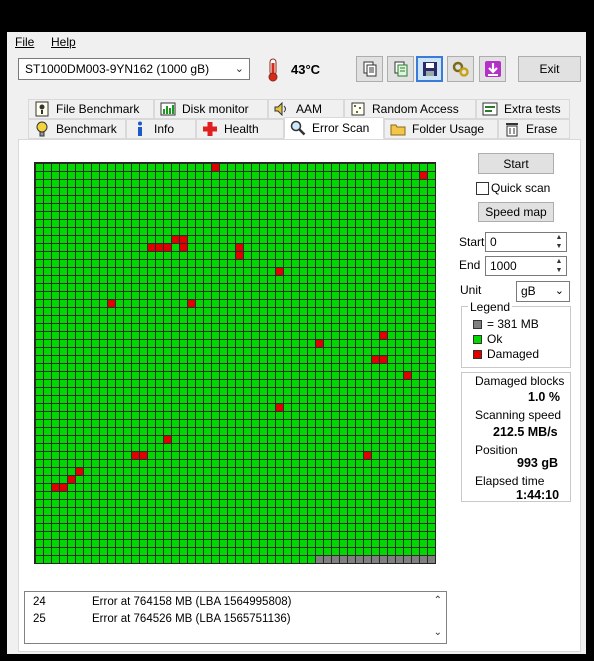 The height and width of the screenshot is (661, 594). What do you see at coordinates (492, 69) in the screenshot?
I see `download-button` at bounding box center [492, 69].